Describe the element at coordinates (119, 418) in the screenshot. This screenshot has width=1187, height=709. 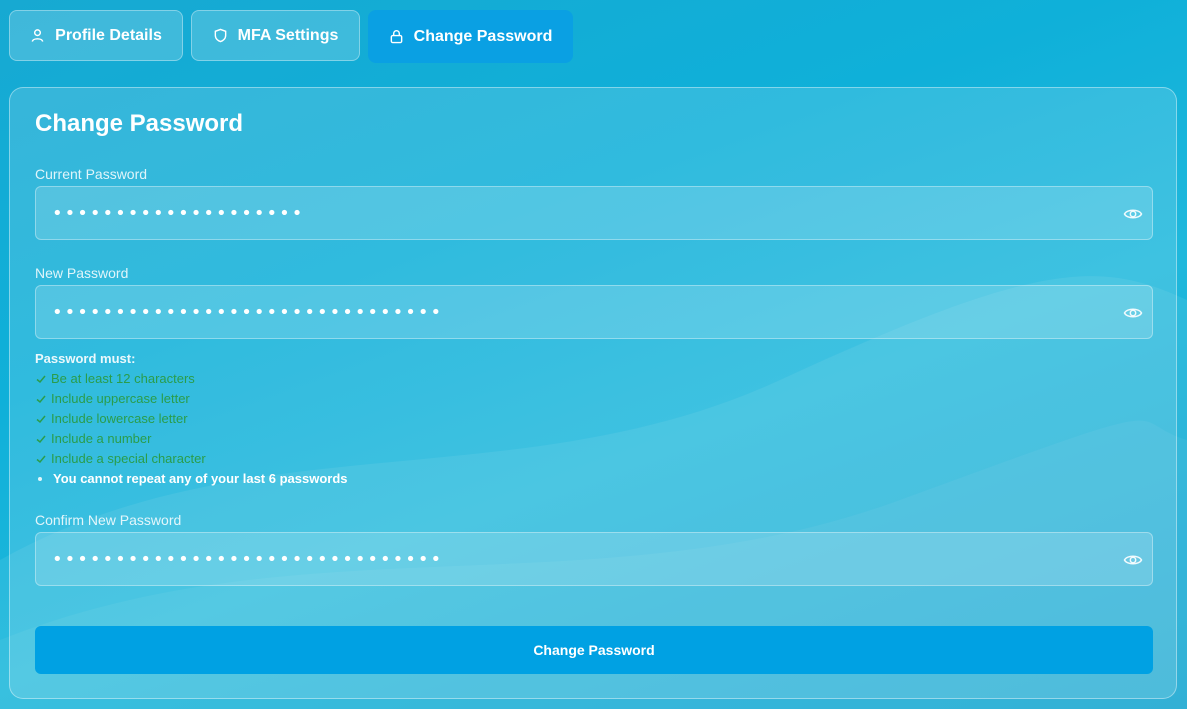
I see `requirement-text: Include lowercase letter` at that location.